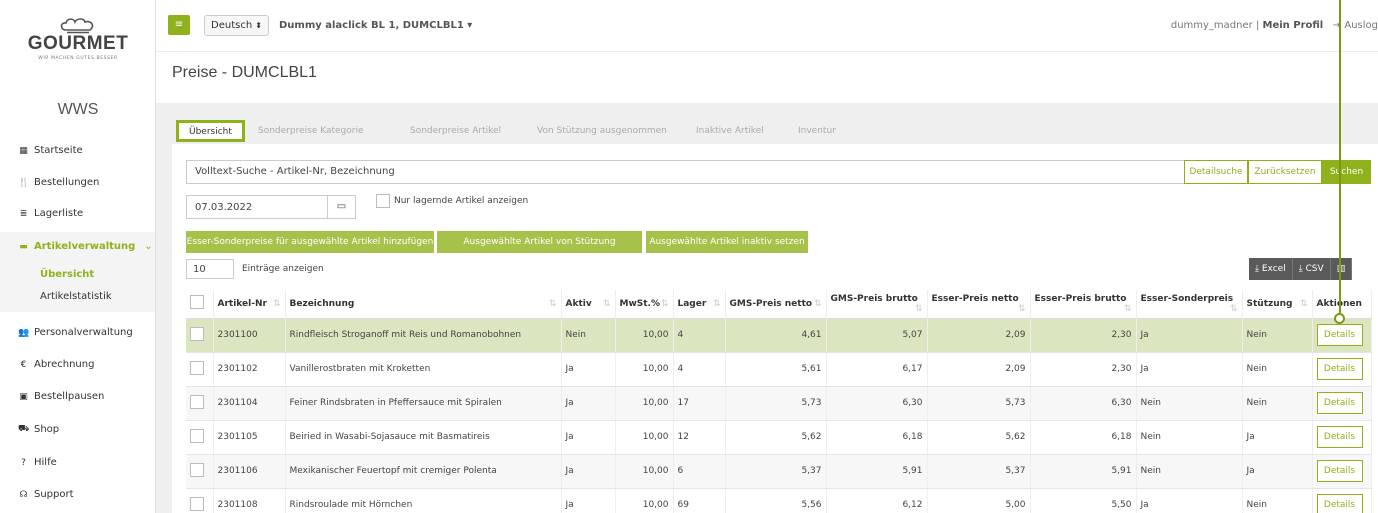 The image size is (1378, 513). I want to click on chef-hat-icon, so click(77, 26).